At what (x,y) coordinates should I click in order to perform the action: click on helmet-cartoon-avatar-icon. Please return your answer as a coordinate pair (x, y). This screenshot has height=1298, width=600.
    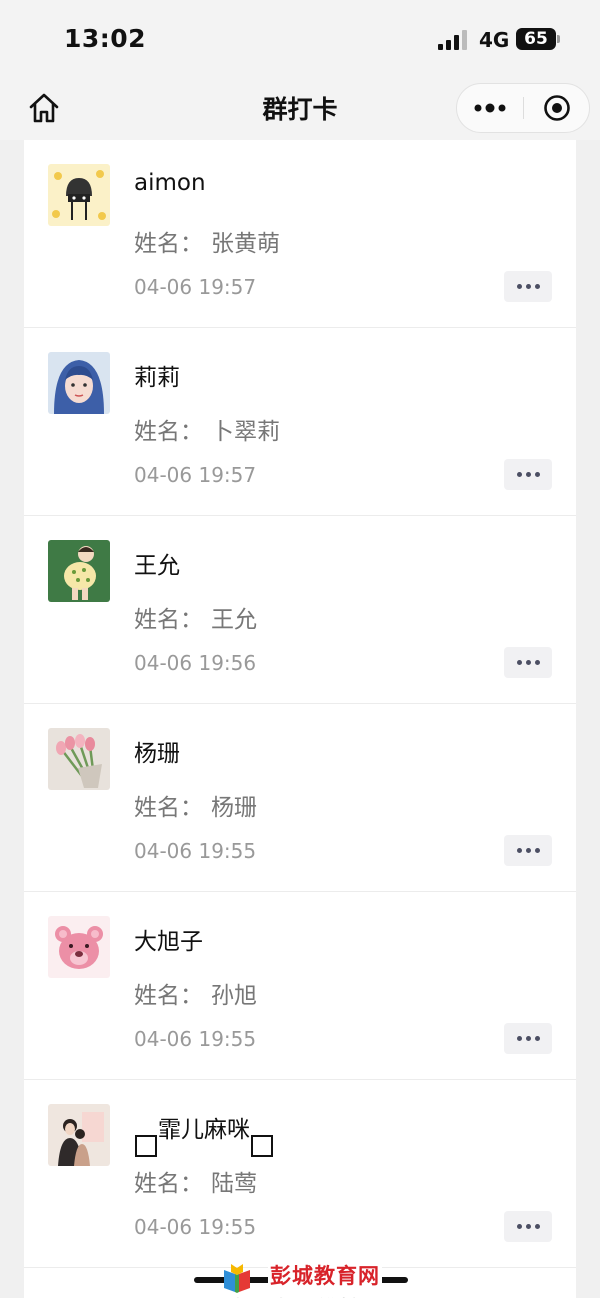
    Looking at the image, I should click on (79, 195).